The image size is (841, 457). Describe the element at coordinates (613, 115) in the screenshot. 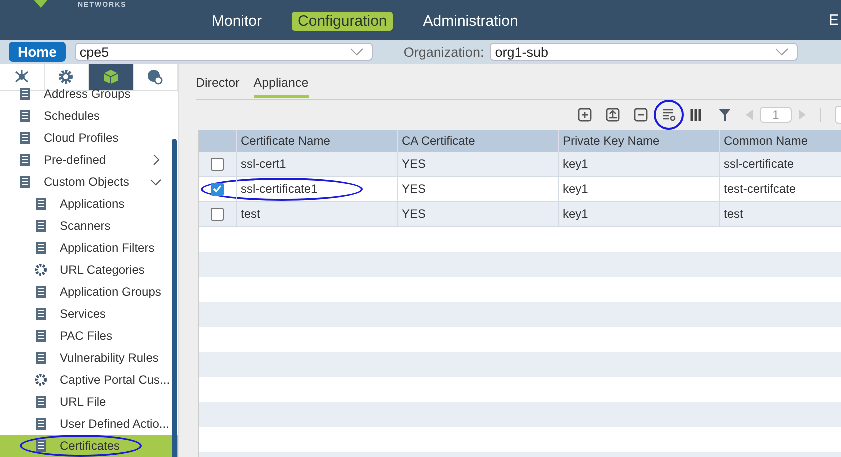

I see `upload-icon` at that location.